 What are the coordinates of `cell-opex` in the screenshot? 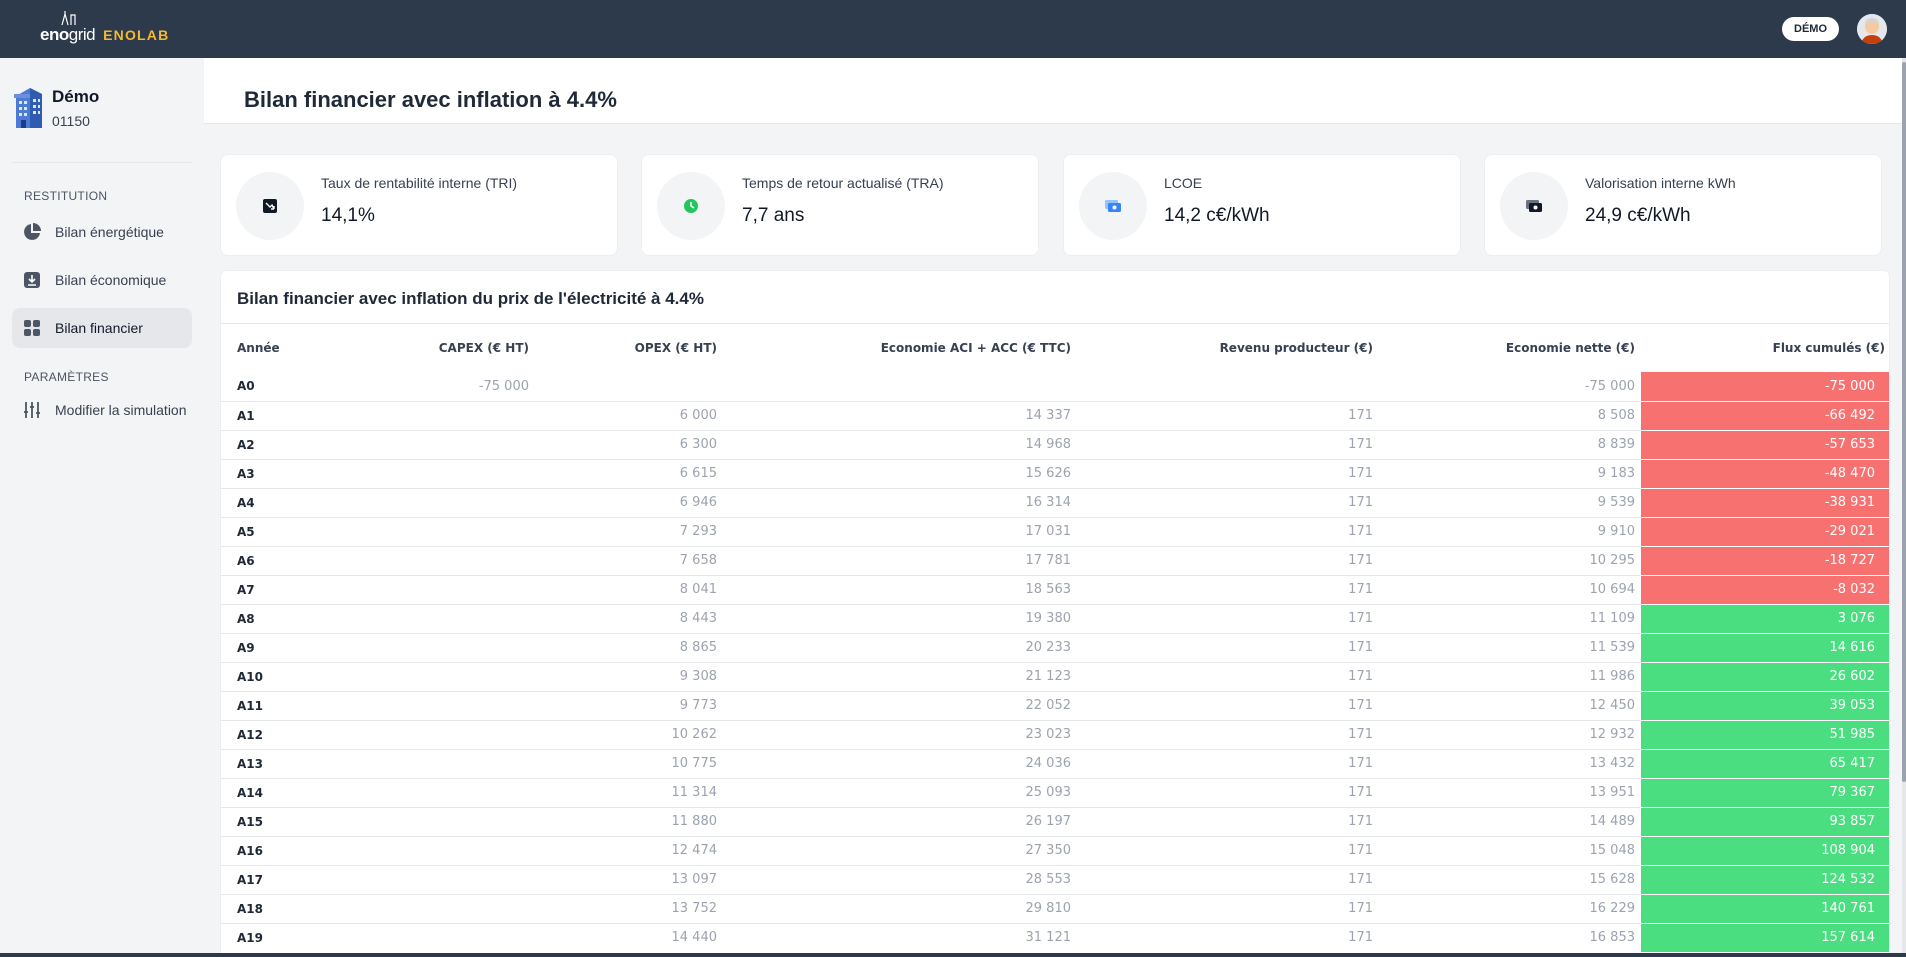 It's located at (629, 386).